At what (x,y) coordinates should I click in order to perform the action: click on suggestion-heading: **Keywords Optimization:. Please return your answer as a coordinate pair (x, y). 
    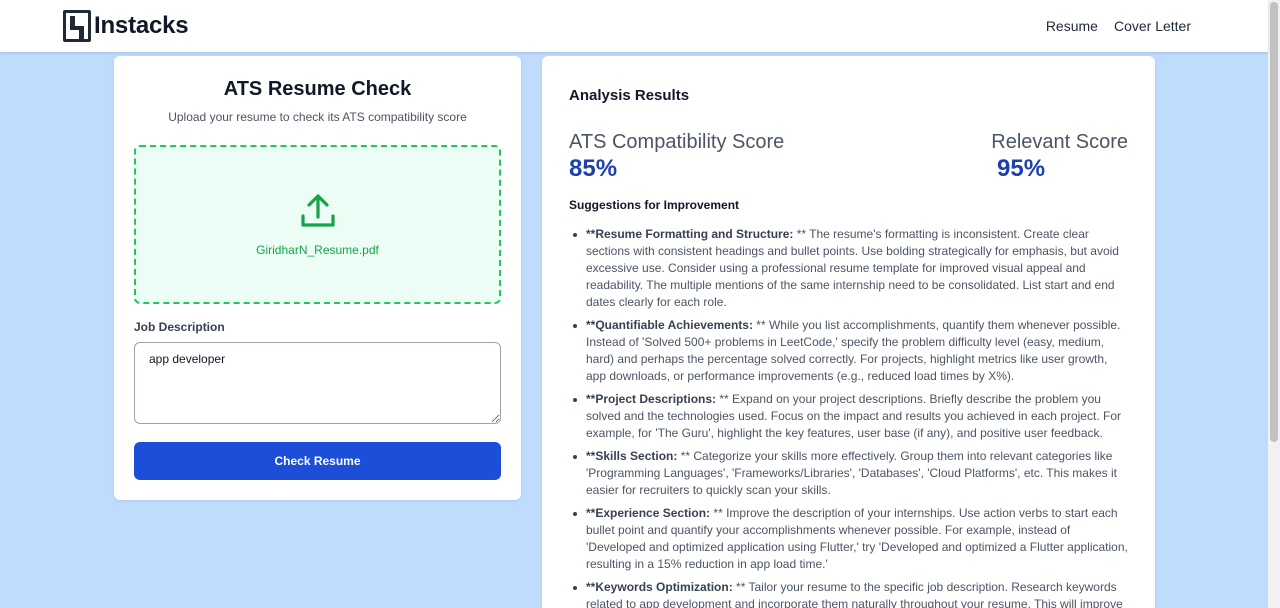
    Looking at the image, I should click on (659, 587).